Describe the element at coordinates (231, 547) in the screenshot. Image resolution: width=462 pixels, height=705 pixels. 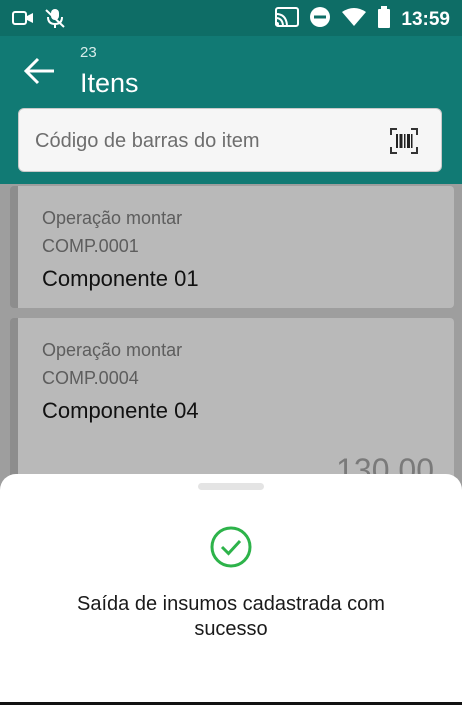
I see `check-circle-icon` at that location.